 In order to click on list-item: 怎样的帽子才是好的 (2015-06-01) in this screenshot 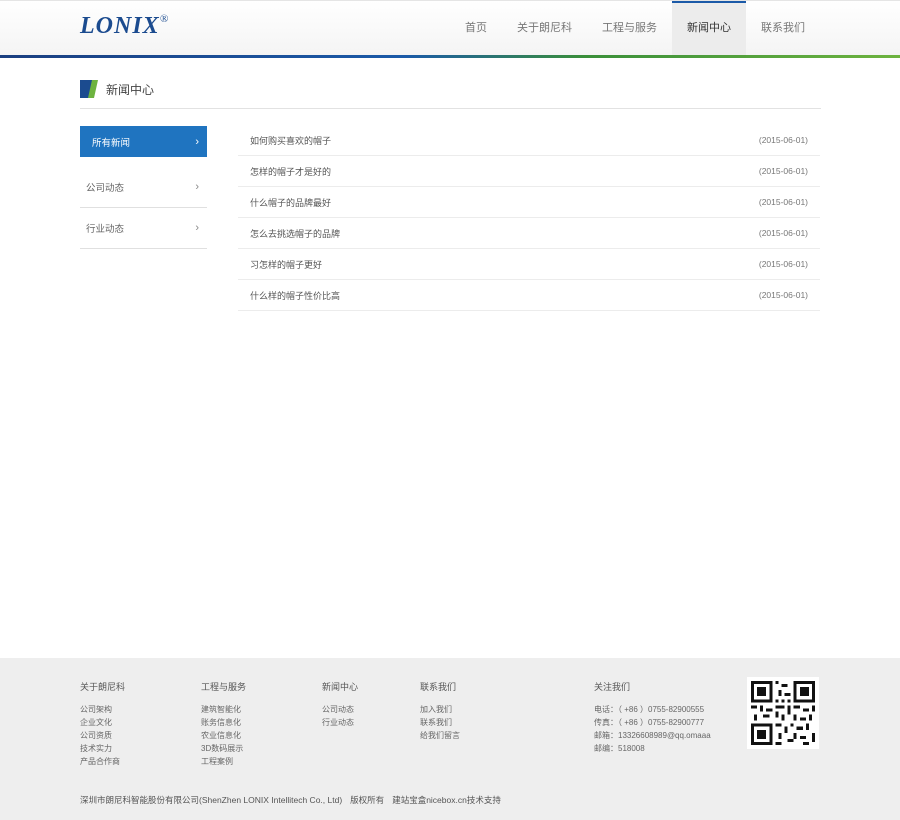, I will do `click(529, 171)`.